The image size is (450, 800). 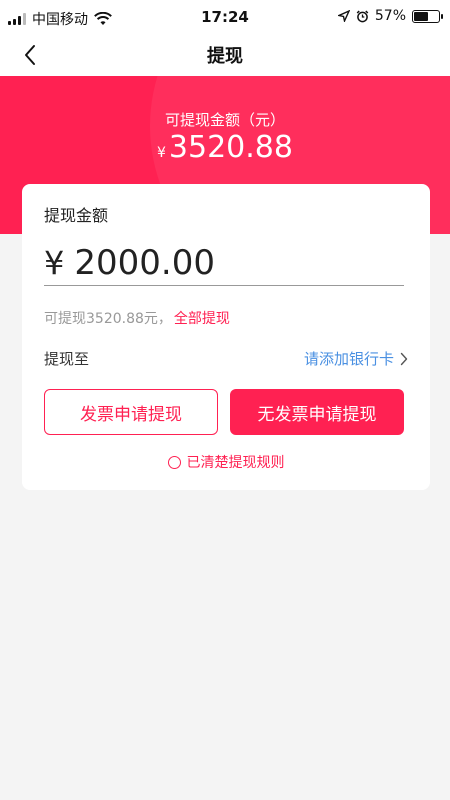 What do you see at coordinates (202, 319) in the screenshot?
I see `withdraw-all-link: 全部提现` at bounding box center [202, 319].